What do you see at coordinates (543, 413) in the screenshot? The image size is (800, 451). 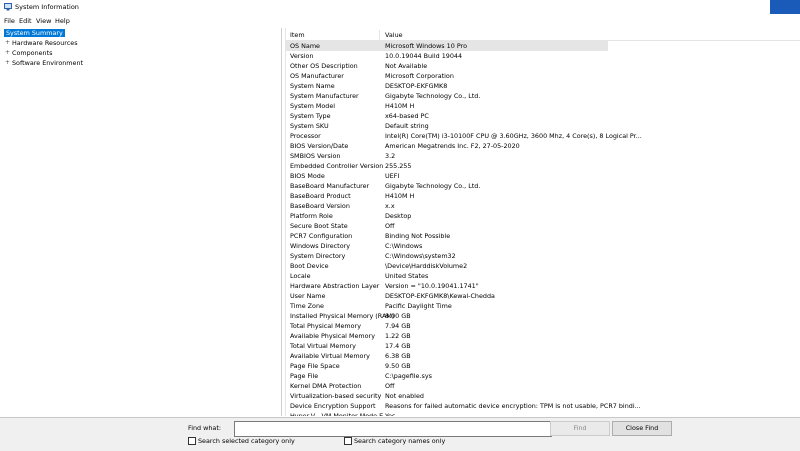 I see `table-row: Hyper-V - VM Monitor Mode E... Yes` at bounding box center [543, 413].